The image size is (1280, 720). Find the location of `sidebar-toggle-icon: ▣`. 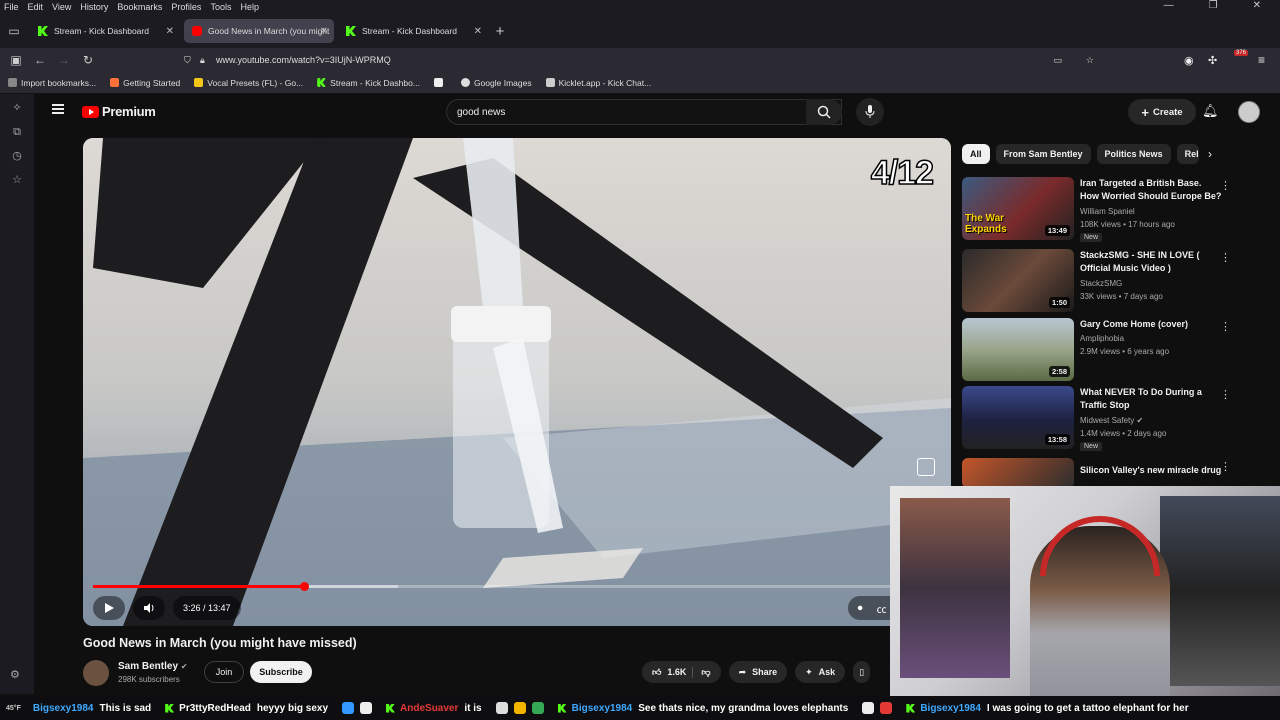

sidebar-toggle-icon: ▣ is located at coordinates (16, 60).